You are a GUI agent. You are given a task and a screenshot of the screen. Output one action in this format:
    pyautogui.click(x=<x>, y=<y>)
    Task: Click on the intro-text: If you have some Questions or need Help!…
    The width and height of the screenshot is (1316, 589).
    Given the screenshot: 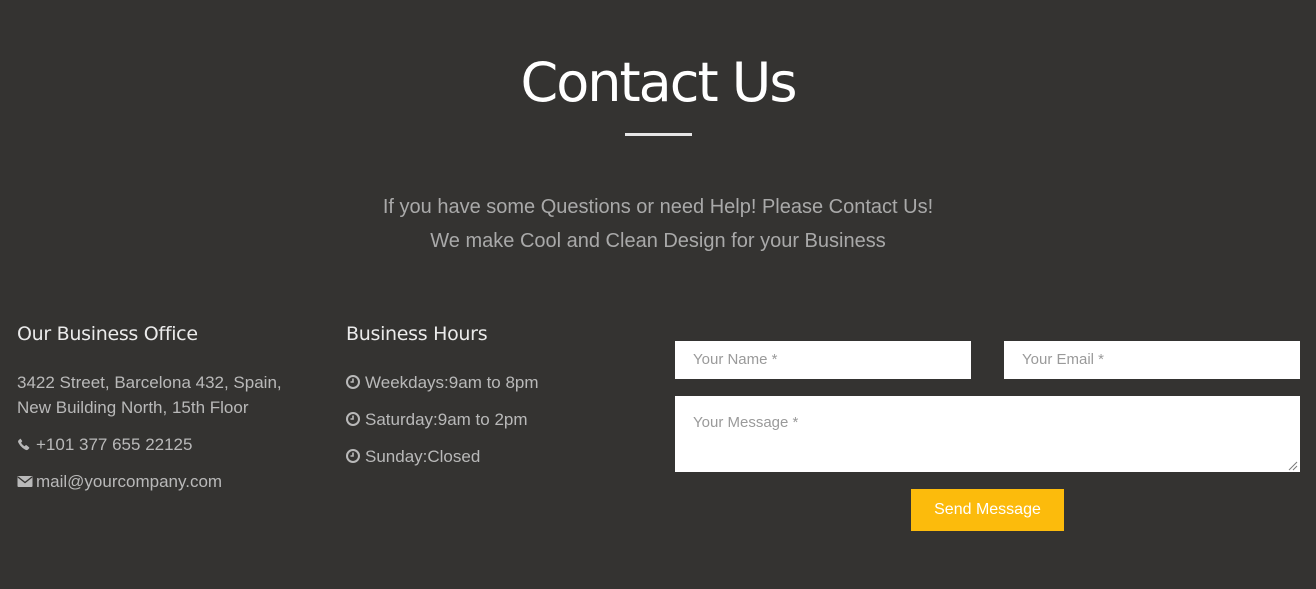 What is the action you would take?
    pyautogui.click(x=658, y=224)
    